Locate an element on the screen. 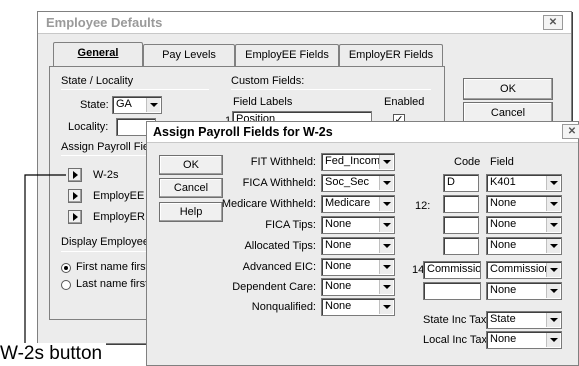  fit-withheld-label: FIT Withheld: is located at coordinates (283, 162).